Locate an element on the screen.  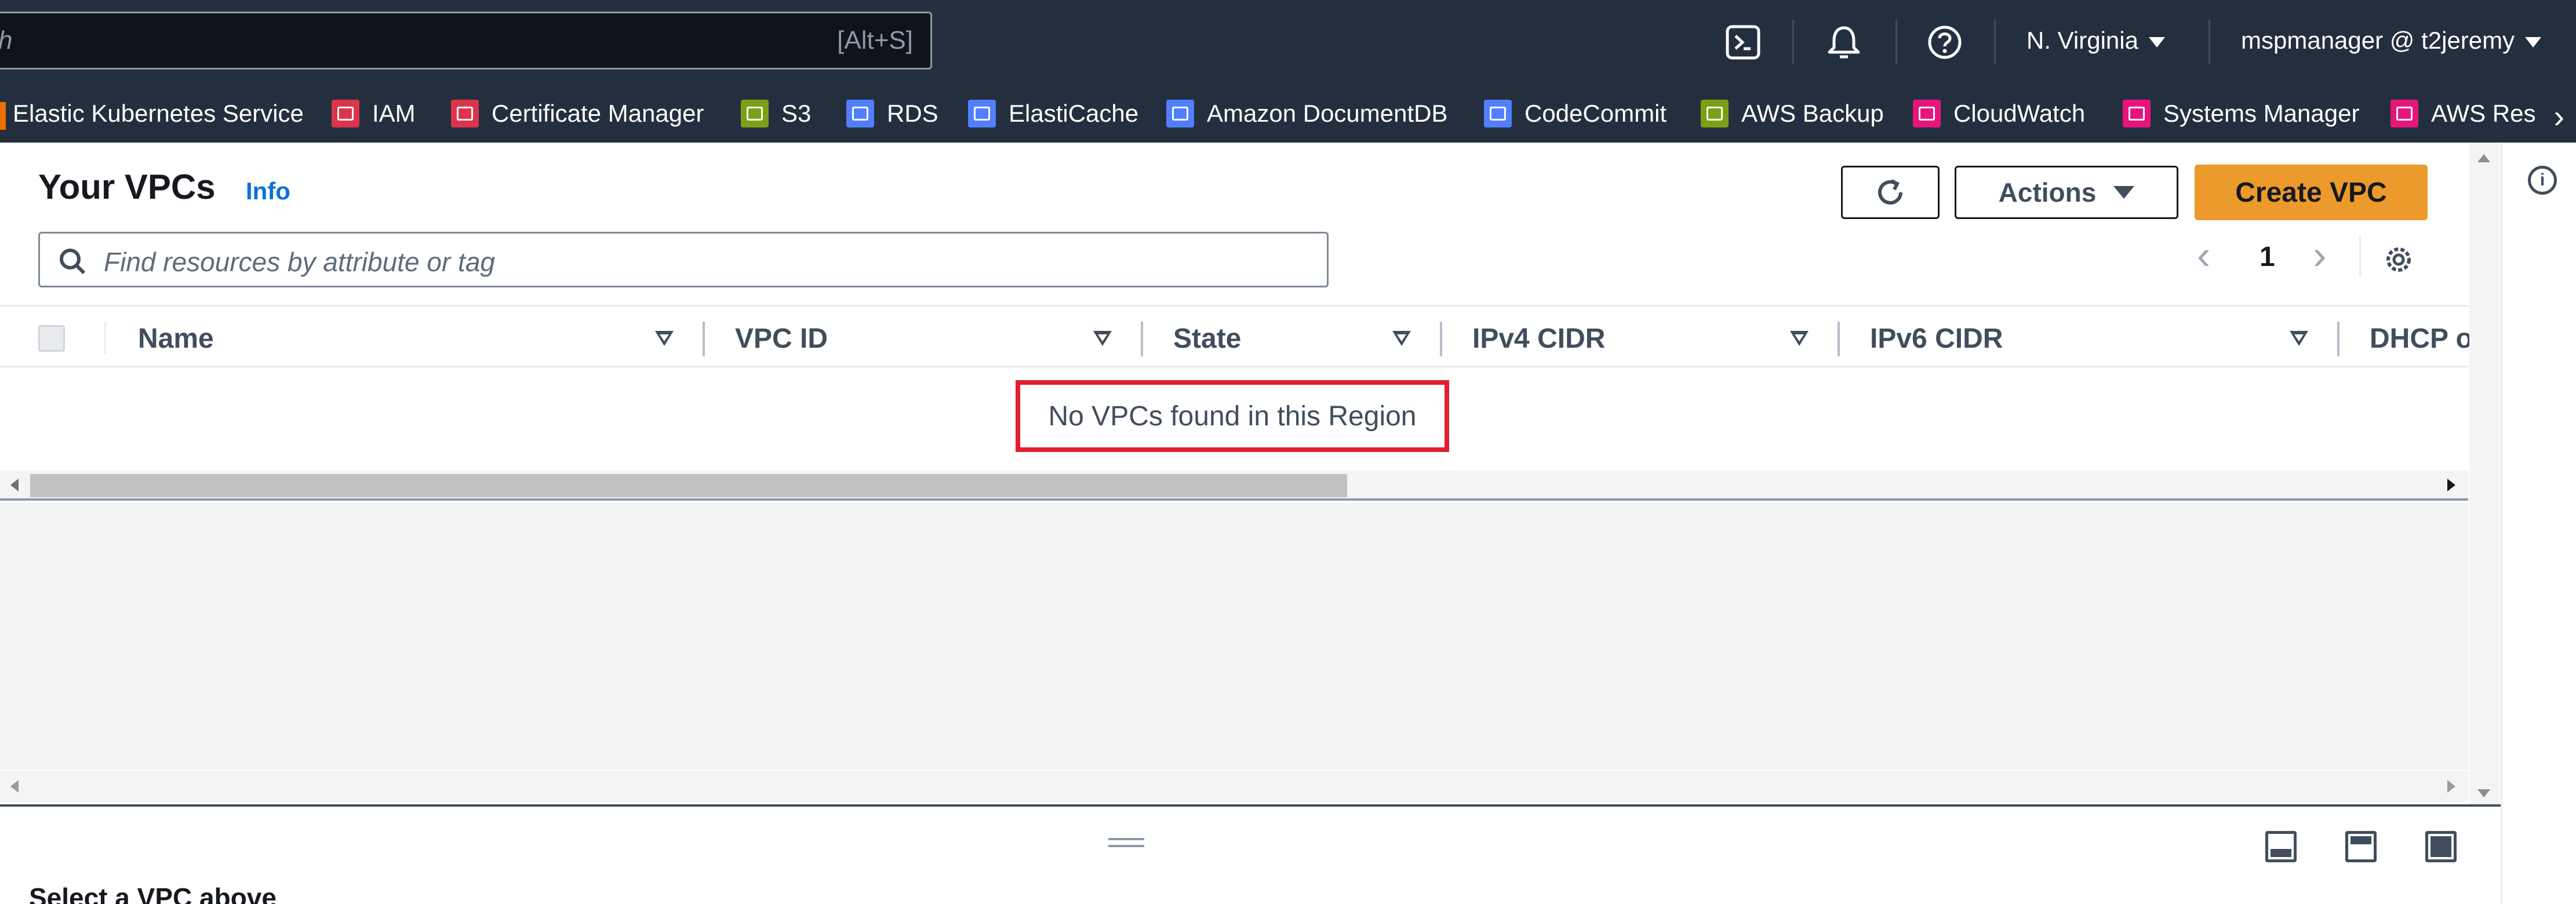
favorite-label: IAM is located at coordinates (394, 114).